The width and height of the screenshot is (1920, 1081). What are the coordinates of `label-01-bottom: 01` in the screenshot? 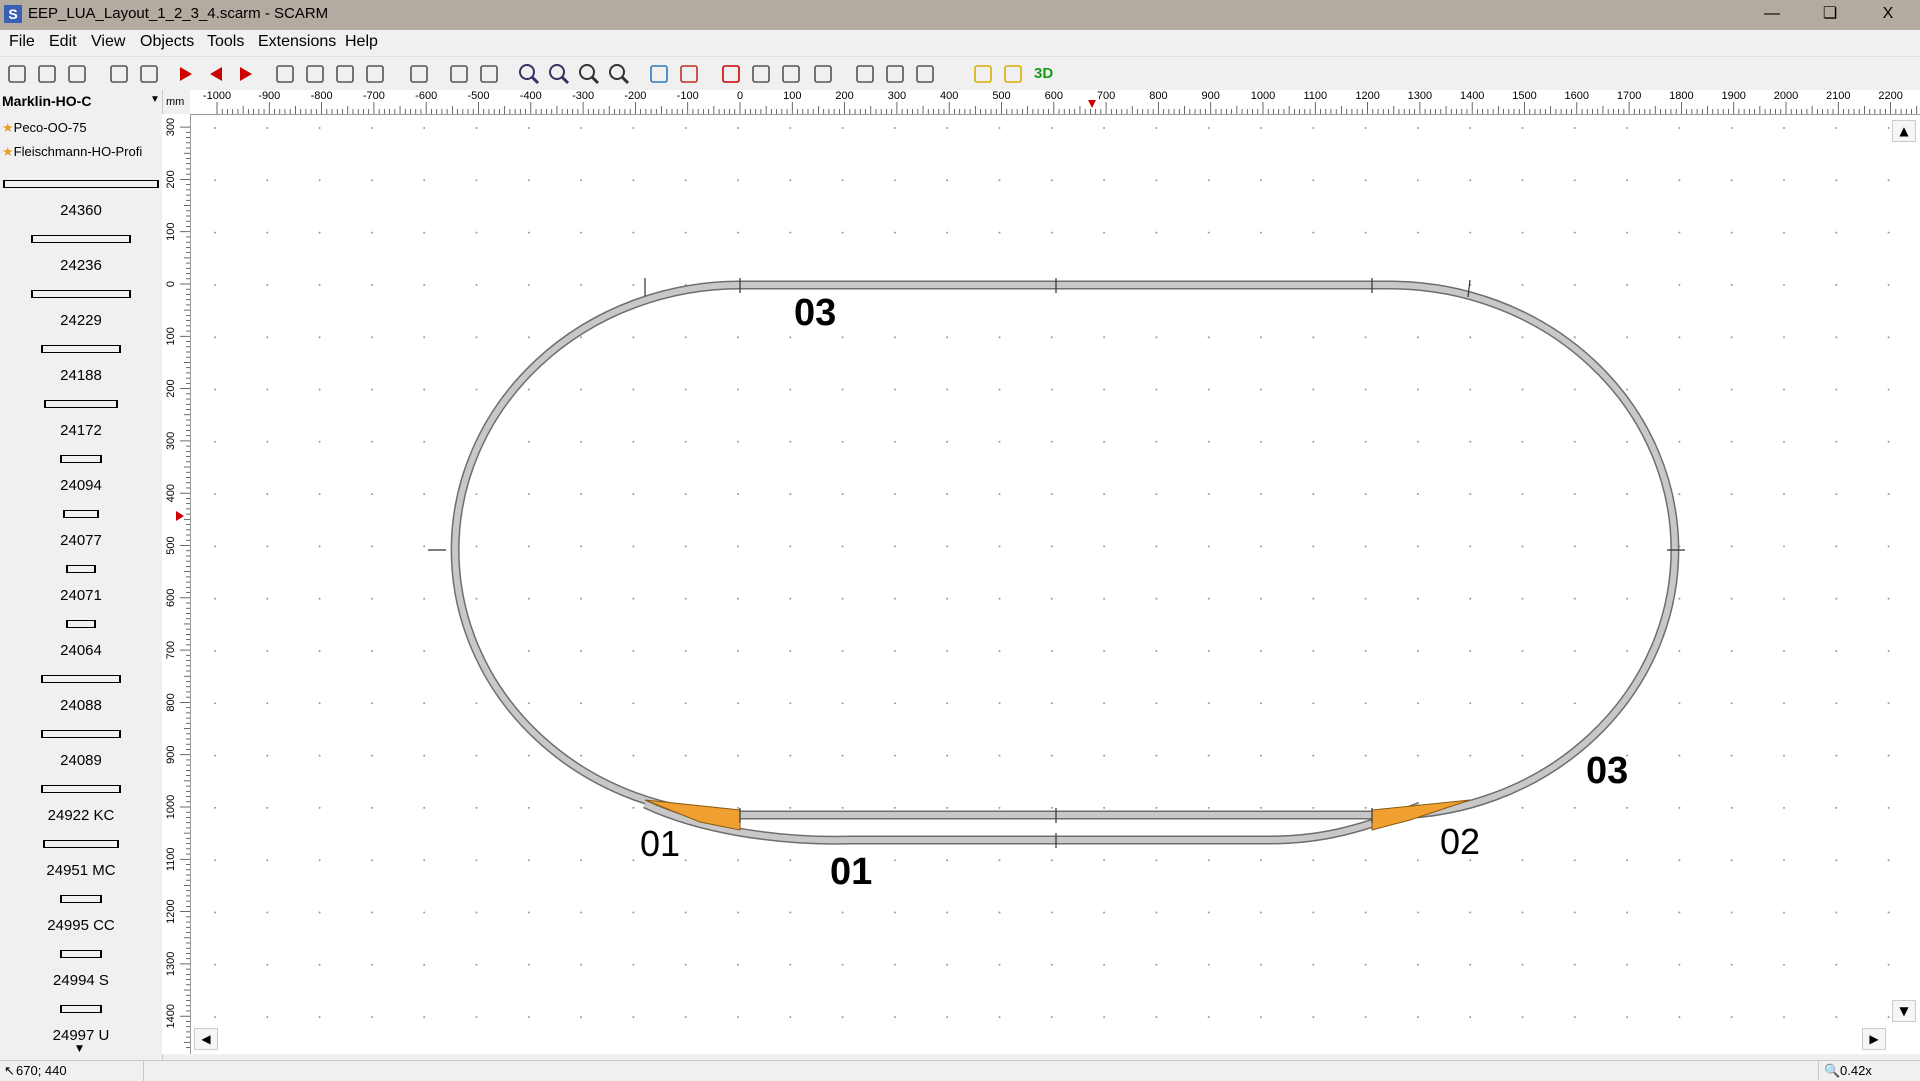 It's located at (851, 872).